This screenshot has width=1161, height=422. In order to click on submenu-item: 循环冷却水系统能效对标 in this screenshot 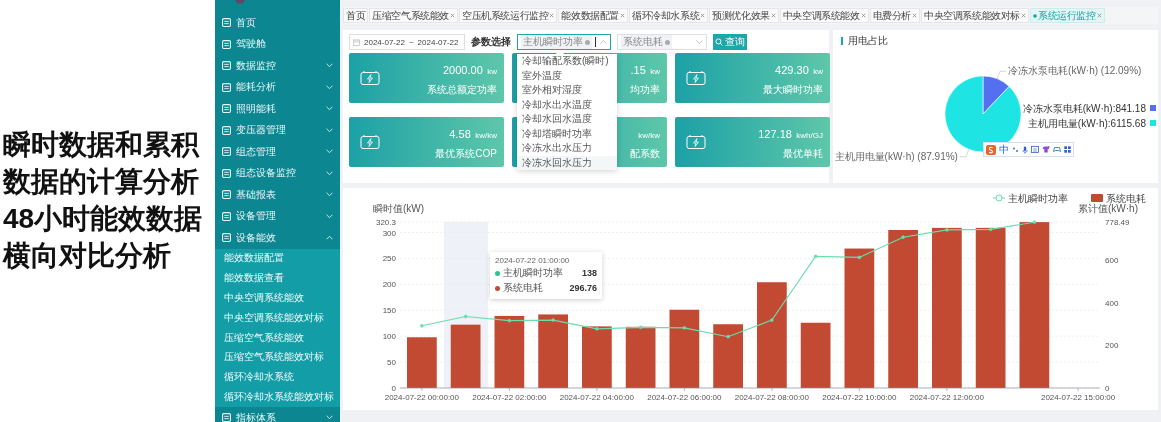, I will do `click(277, 397)`.